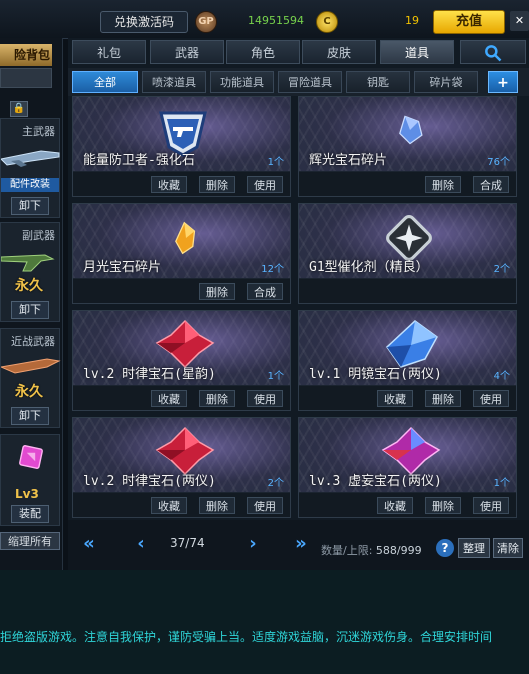 This screenshot has width=529, height=674. Describe the element at coordinates (469, 22) in the screenshot. I see `recharge-button: 充值` at that location.